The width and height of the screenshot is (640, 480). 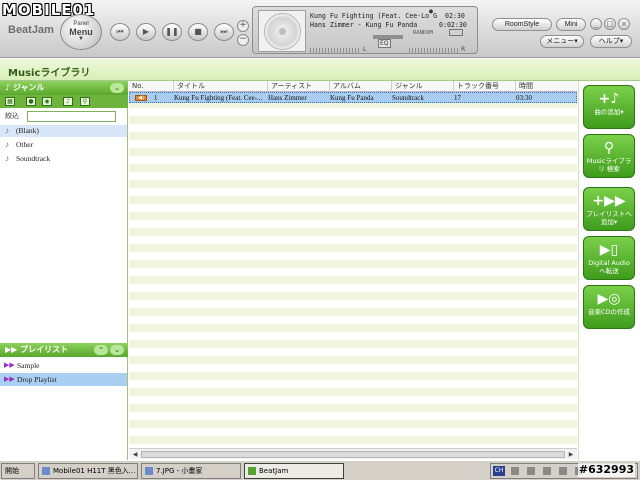 What do you see at coordinates (18, 471) in the screenshot?
I see `start-button: 開始` at bounding box center [18, 471].